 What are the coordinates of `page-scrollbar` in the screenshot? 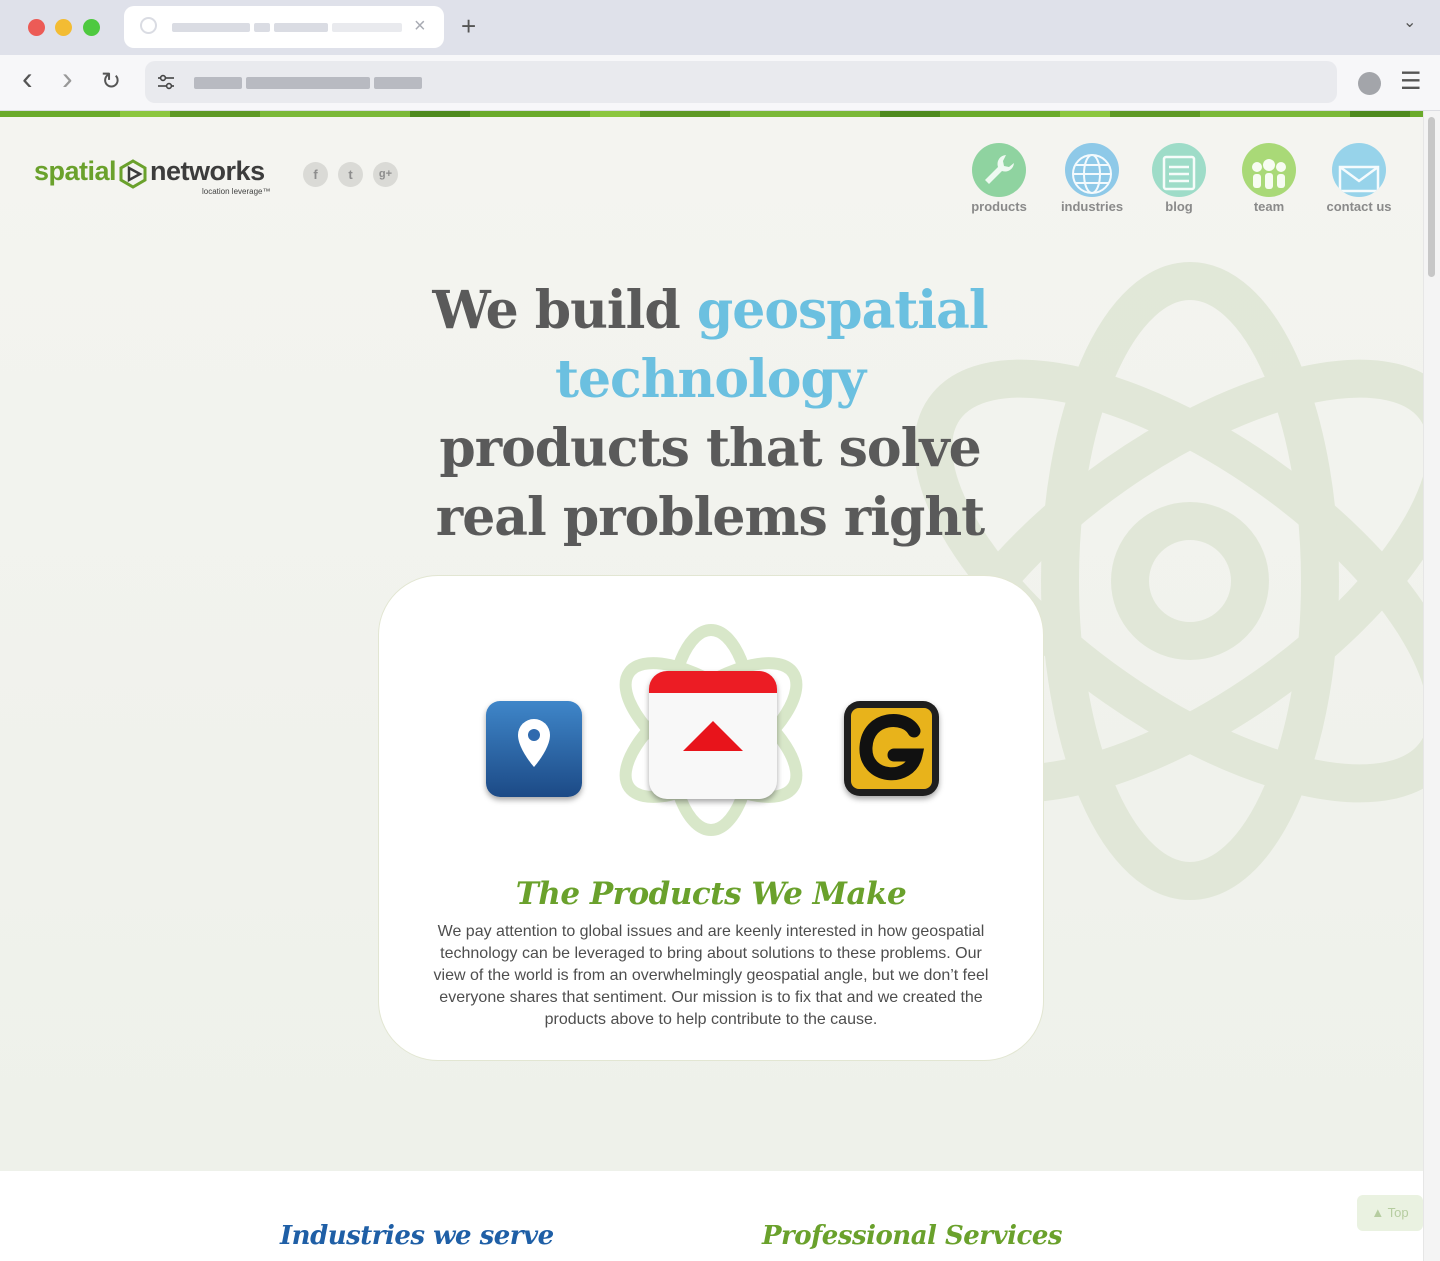 It's located at (1431, 686).